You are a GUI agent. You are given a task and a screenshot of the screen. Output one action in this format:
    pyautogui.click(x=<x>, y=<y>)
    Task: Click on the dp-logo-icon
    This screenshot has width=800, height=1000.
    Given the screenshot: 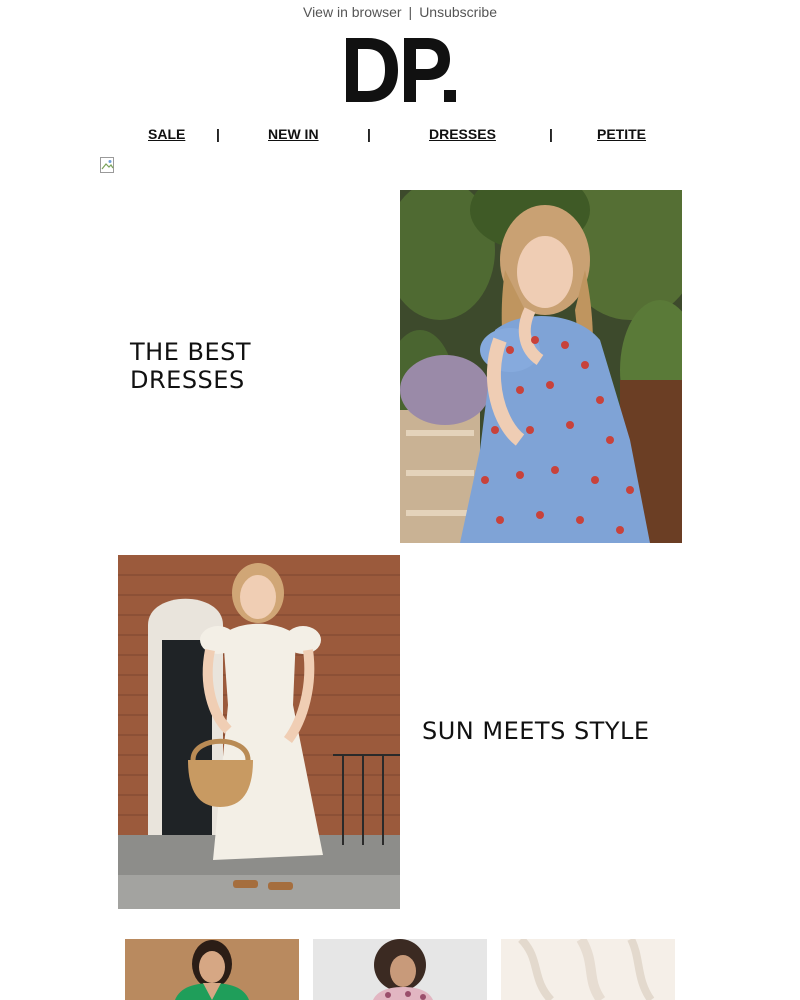 What is the action you would take?
    pyautogui.click(x=401, y=70)
    